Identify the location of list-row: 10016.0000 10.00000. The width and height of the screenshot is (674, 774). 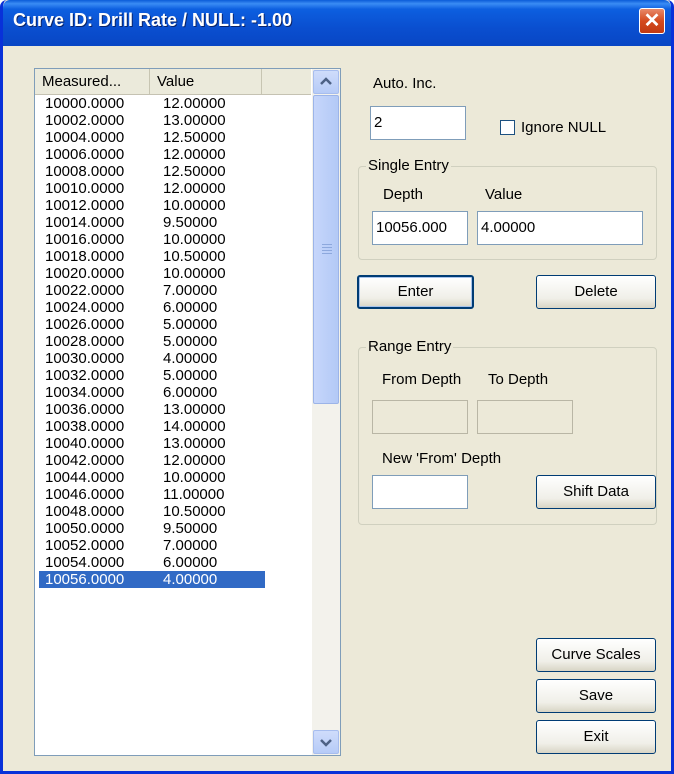
(175, 239).